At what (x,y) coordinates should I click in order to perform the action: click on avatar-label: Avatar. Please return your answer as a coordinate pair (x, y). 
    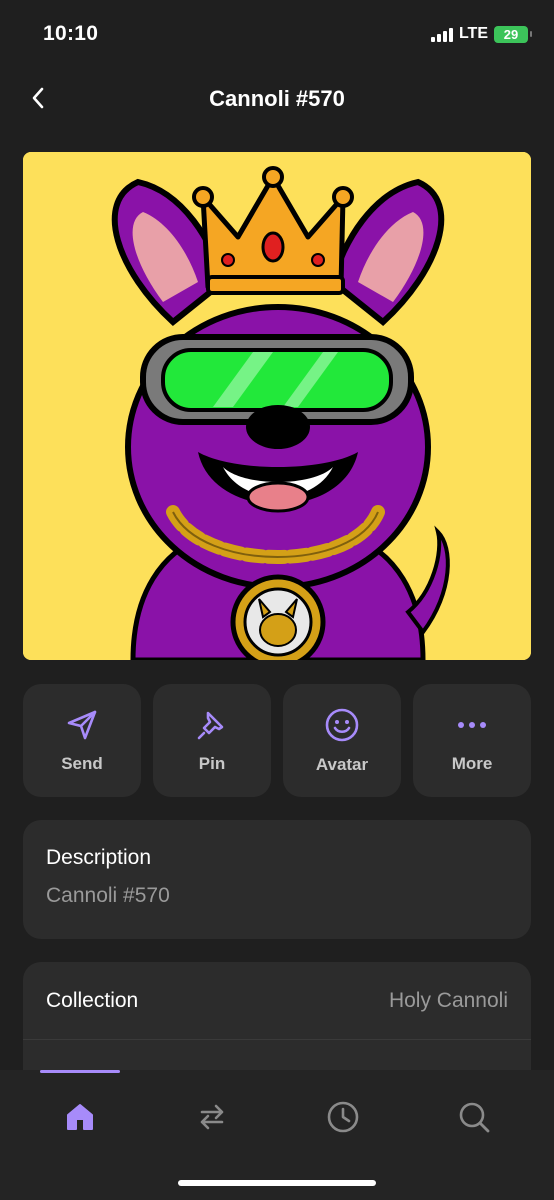
    Looking at the image, I should click on (342, 764).